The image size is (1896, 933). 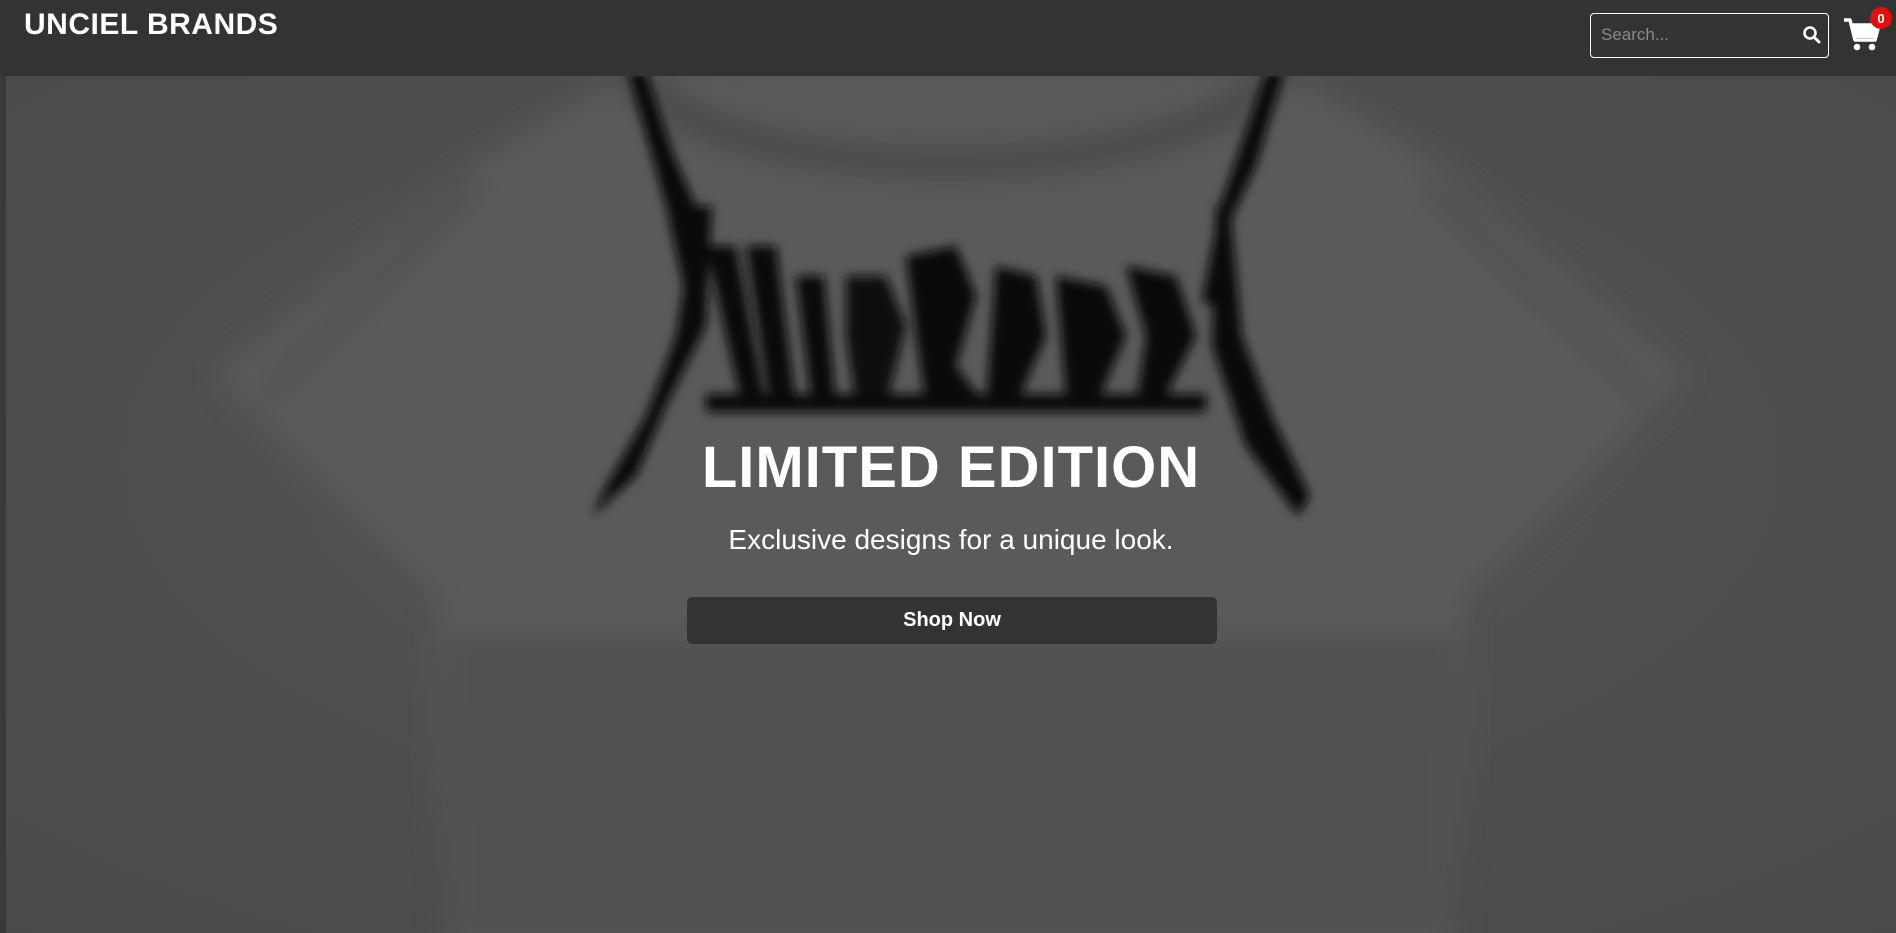 I want to click on site-header: UNCIEL BRANDS 0, so click(x=948, y=38).